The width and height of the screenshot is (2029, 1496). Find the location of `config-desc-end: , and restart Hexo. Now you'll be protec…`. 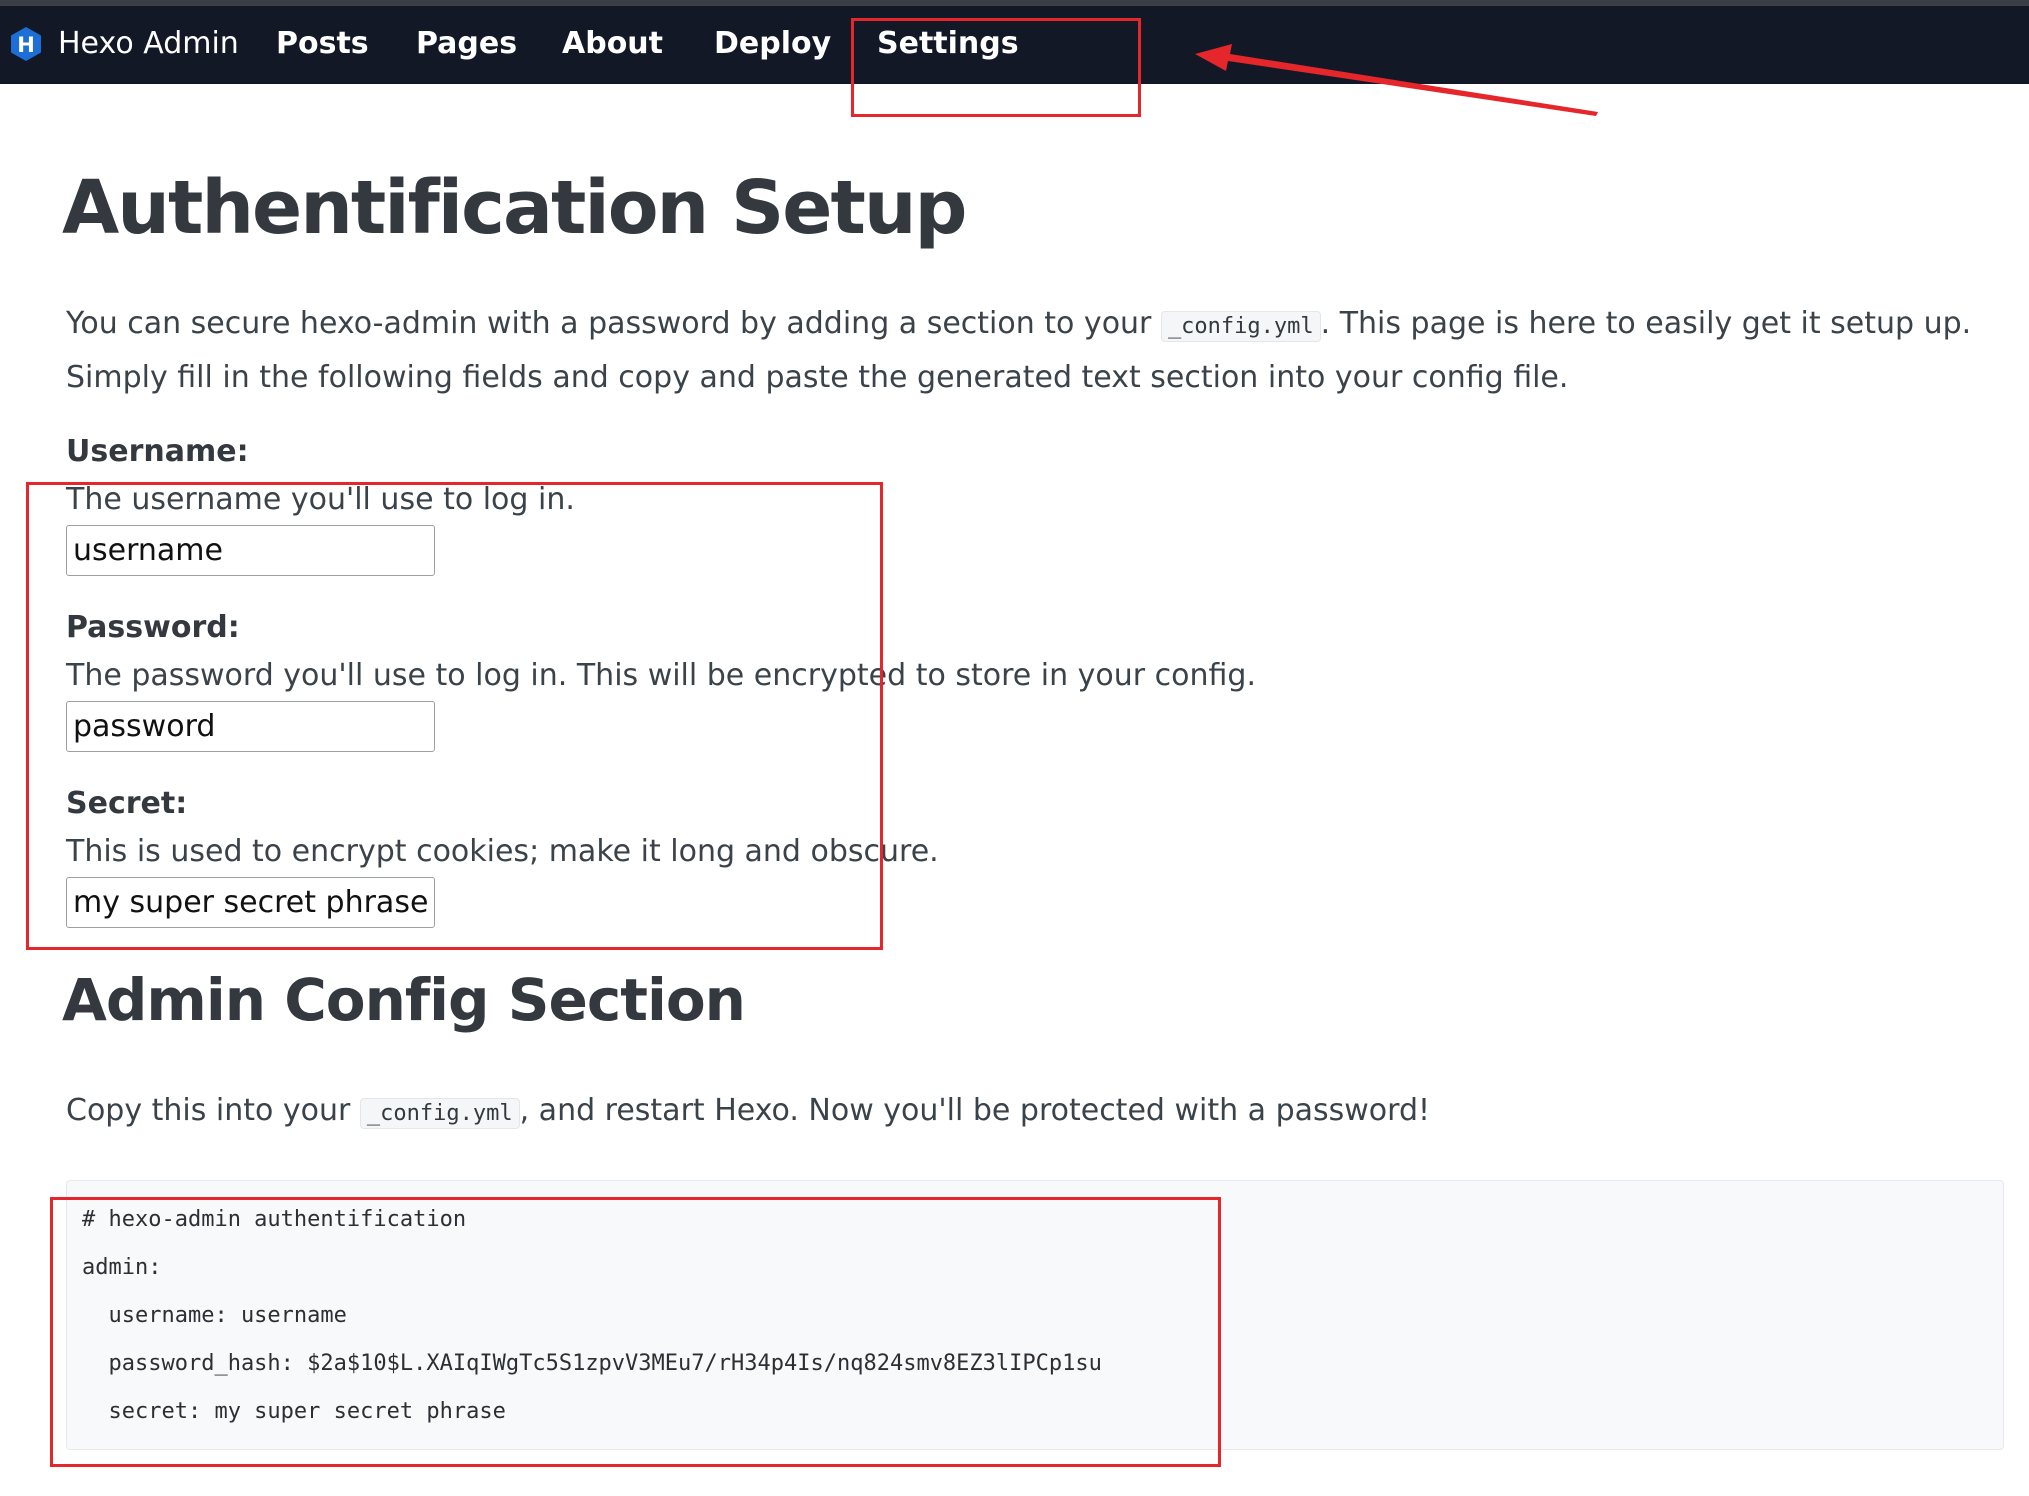

config-desc-end: , and restart Hexo. Now you'll be protec… is located at coordinates (975, 1110).